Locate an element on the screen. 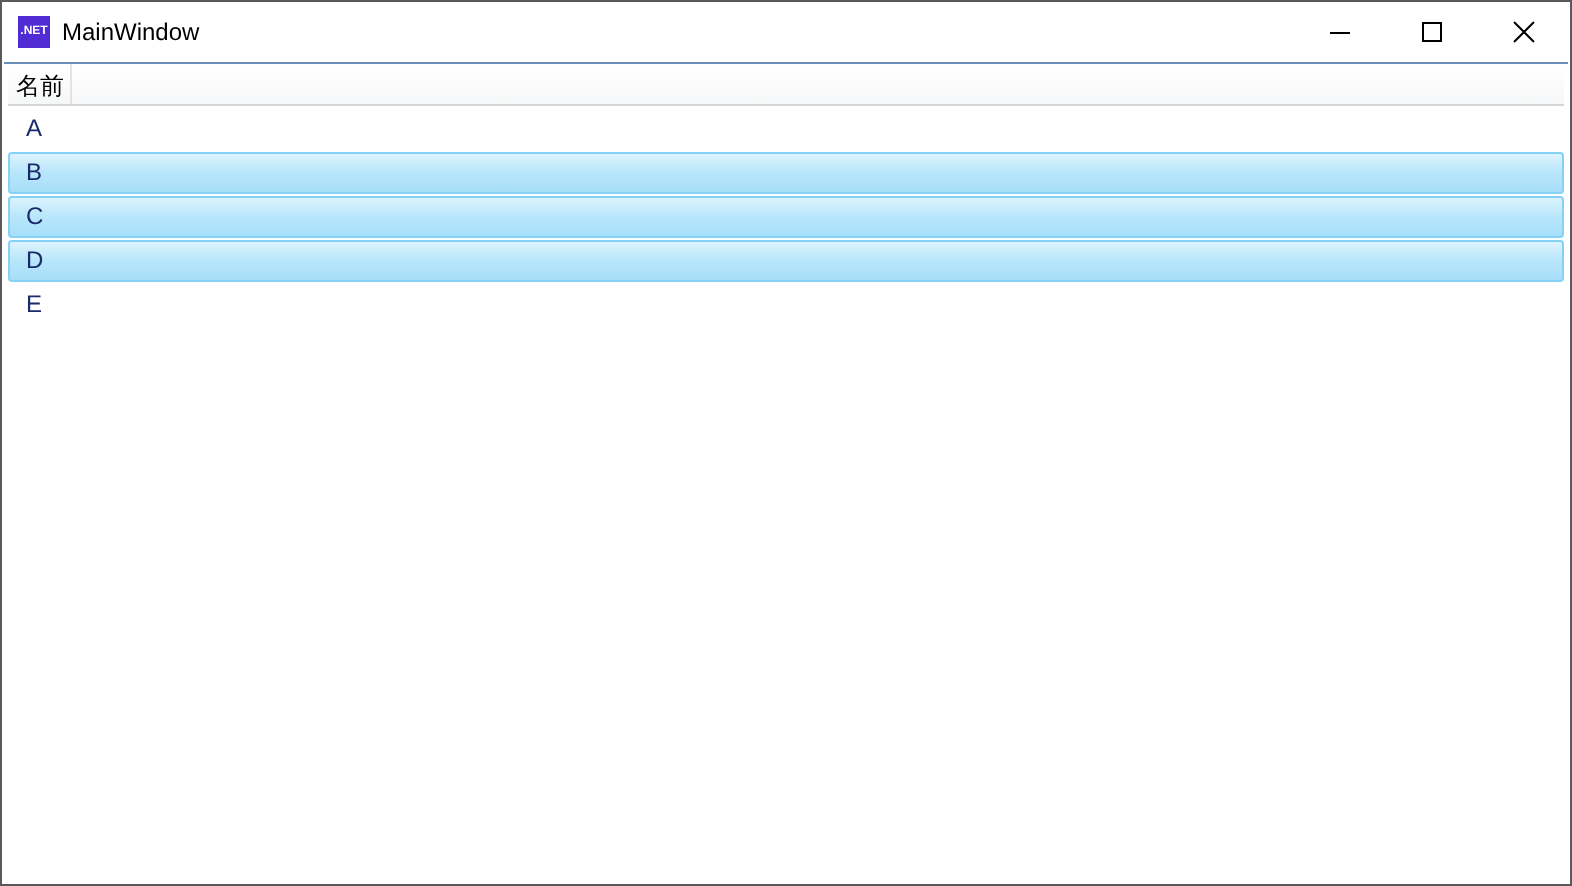 The height and width of the screenshot is (886, 1572). list-row: A is located at coordinates (786, 129).